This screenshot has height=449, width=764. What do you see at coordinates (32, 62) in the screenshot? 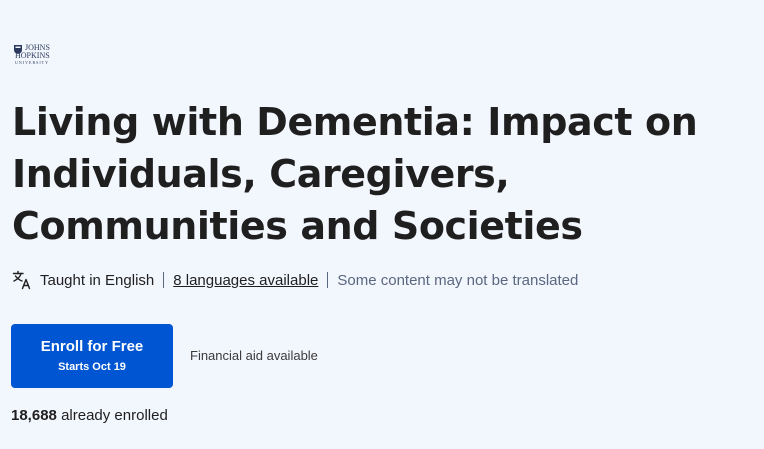
I see `logo-line-3: UNIVERSITY` at bounding box center [32, 62].